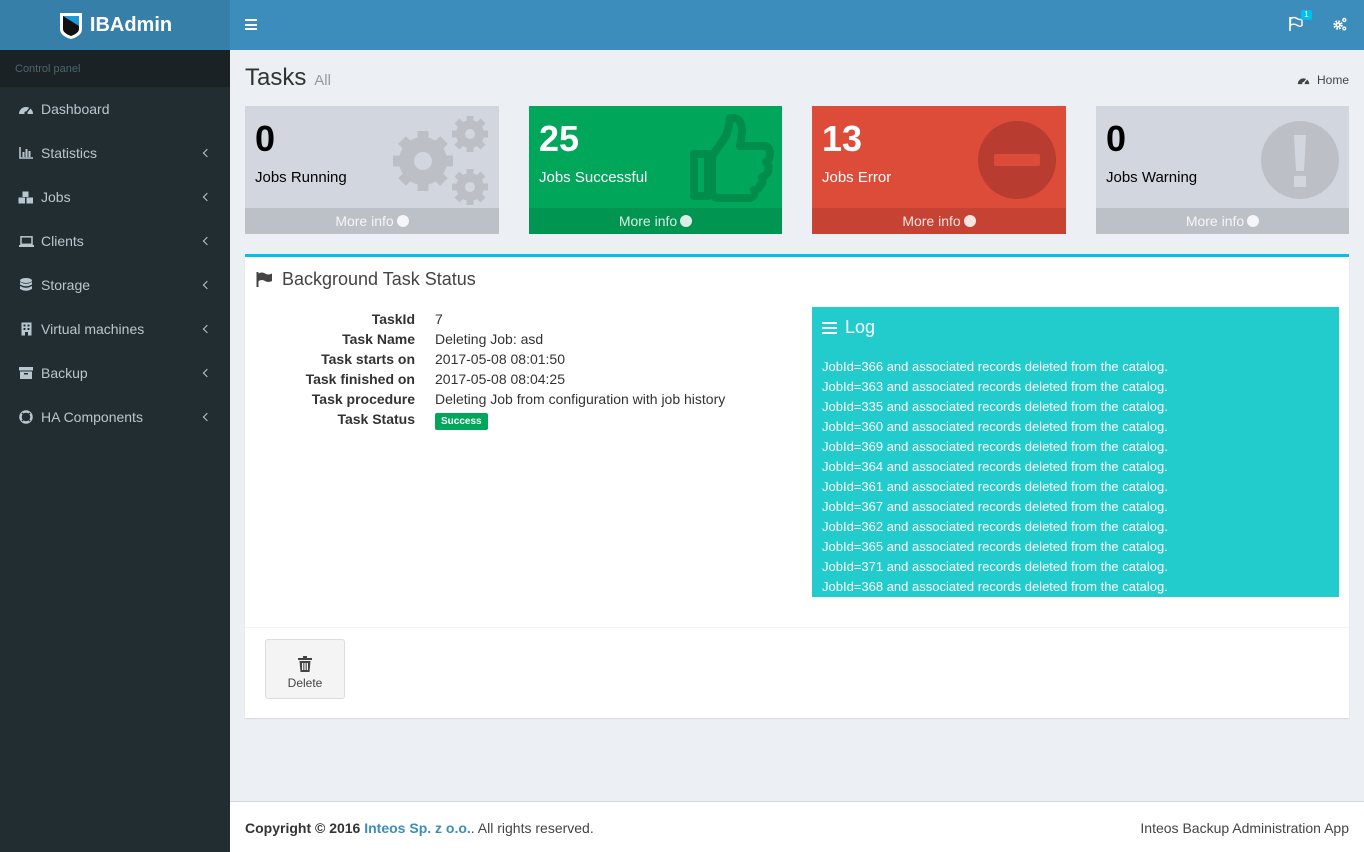 This screenshot has height=852, width=1364. What do you see at coordinates (26, 285) in the screenshot?
I see `database-icon` at bounding box center [26, 285].